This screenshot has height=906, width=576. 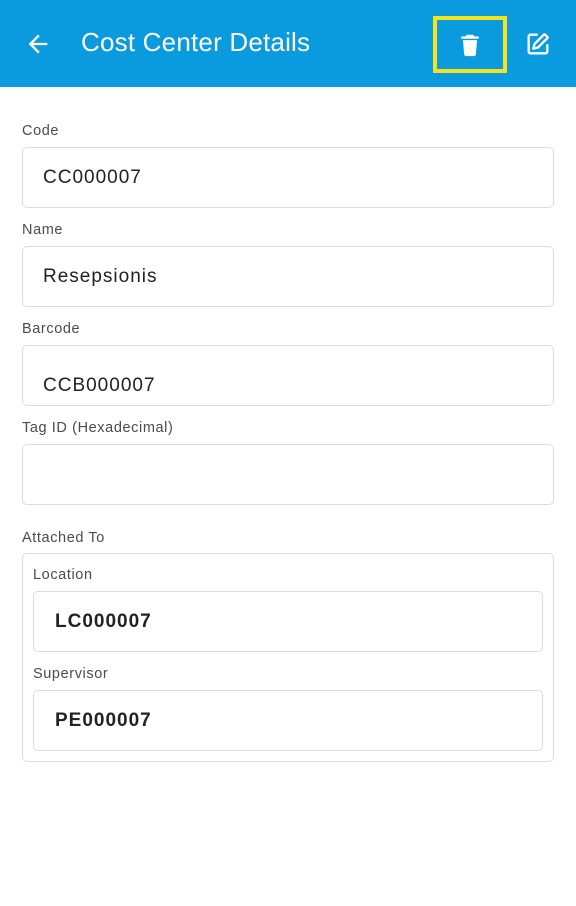 I want to click on edit-button, so click(x=538, y=44).